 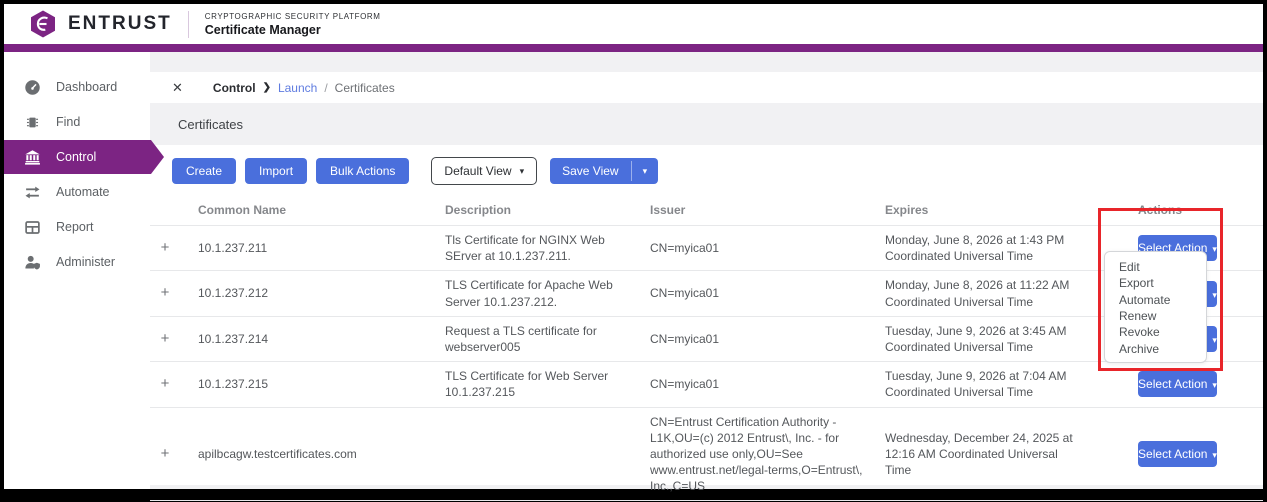 I want to click on control-bank-icon, so click(x=32, y=157).